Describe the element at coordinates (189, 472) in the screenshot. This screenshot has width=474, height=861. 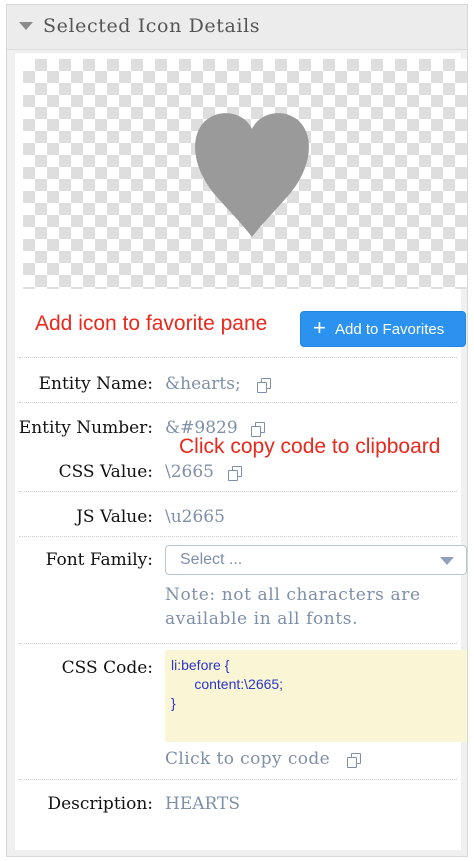
I see `css-value-value: \2665` at that location.